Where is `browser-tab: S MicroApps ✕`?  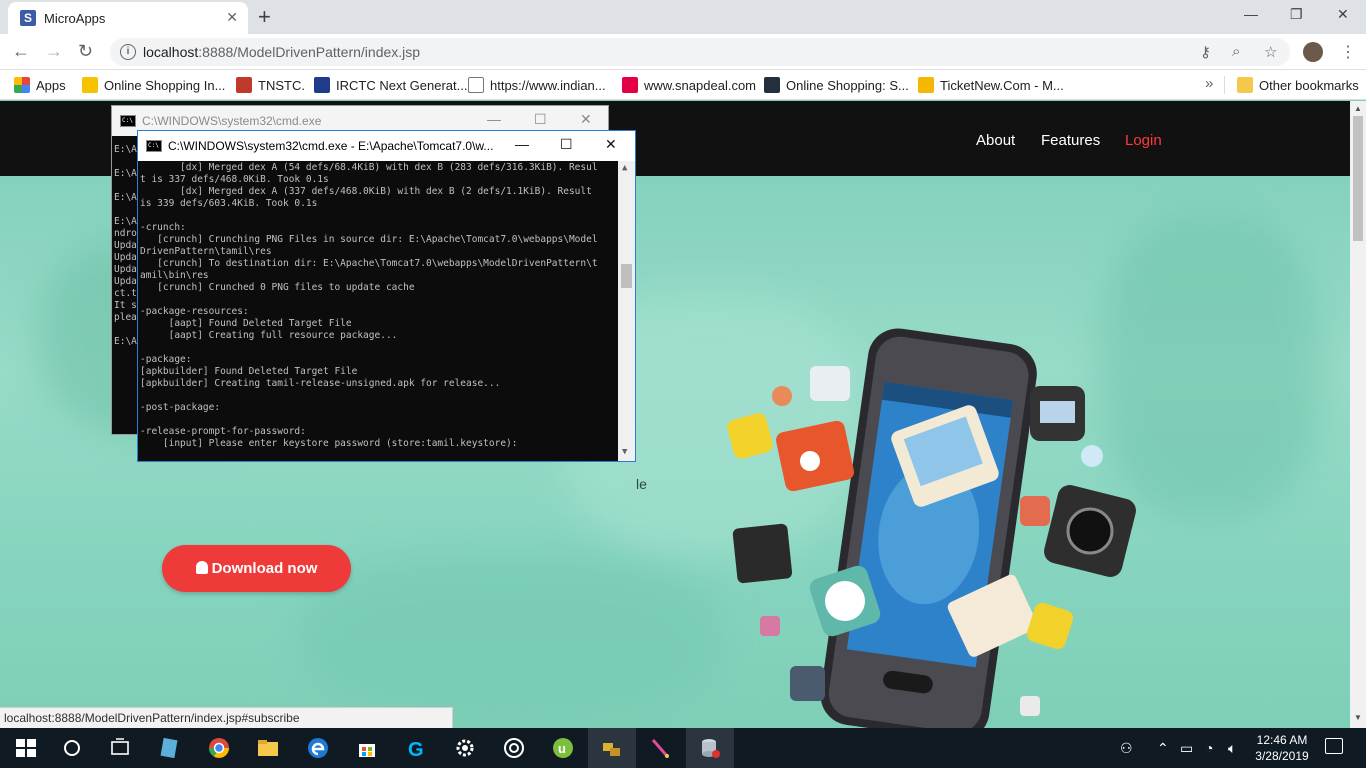 browser-tab: S MicroApps ✕ is located at coordinates (128, 18).